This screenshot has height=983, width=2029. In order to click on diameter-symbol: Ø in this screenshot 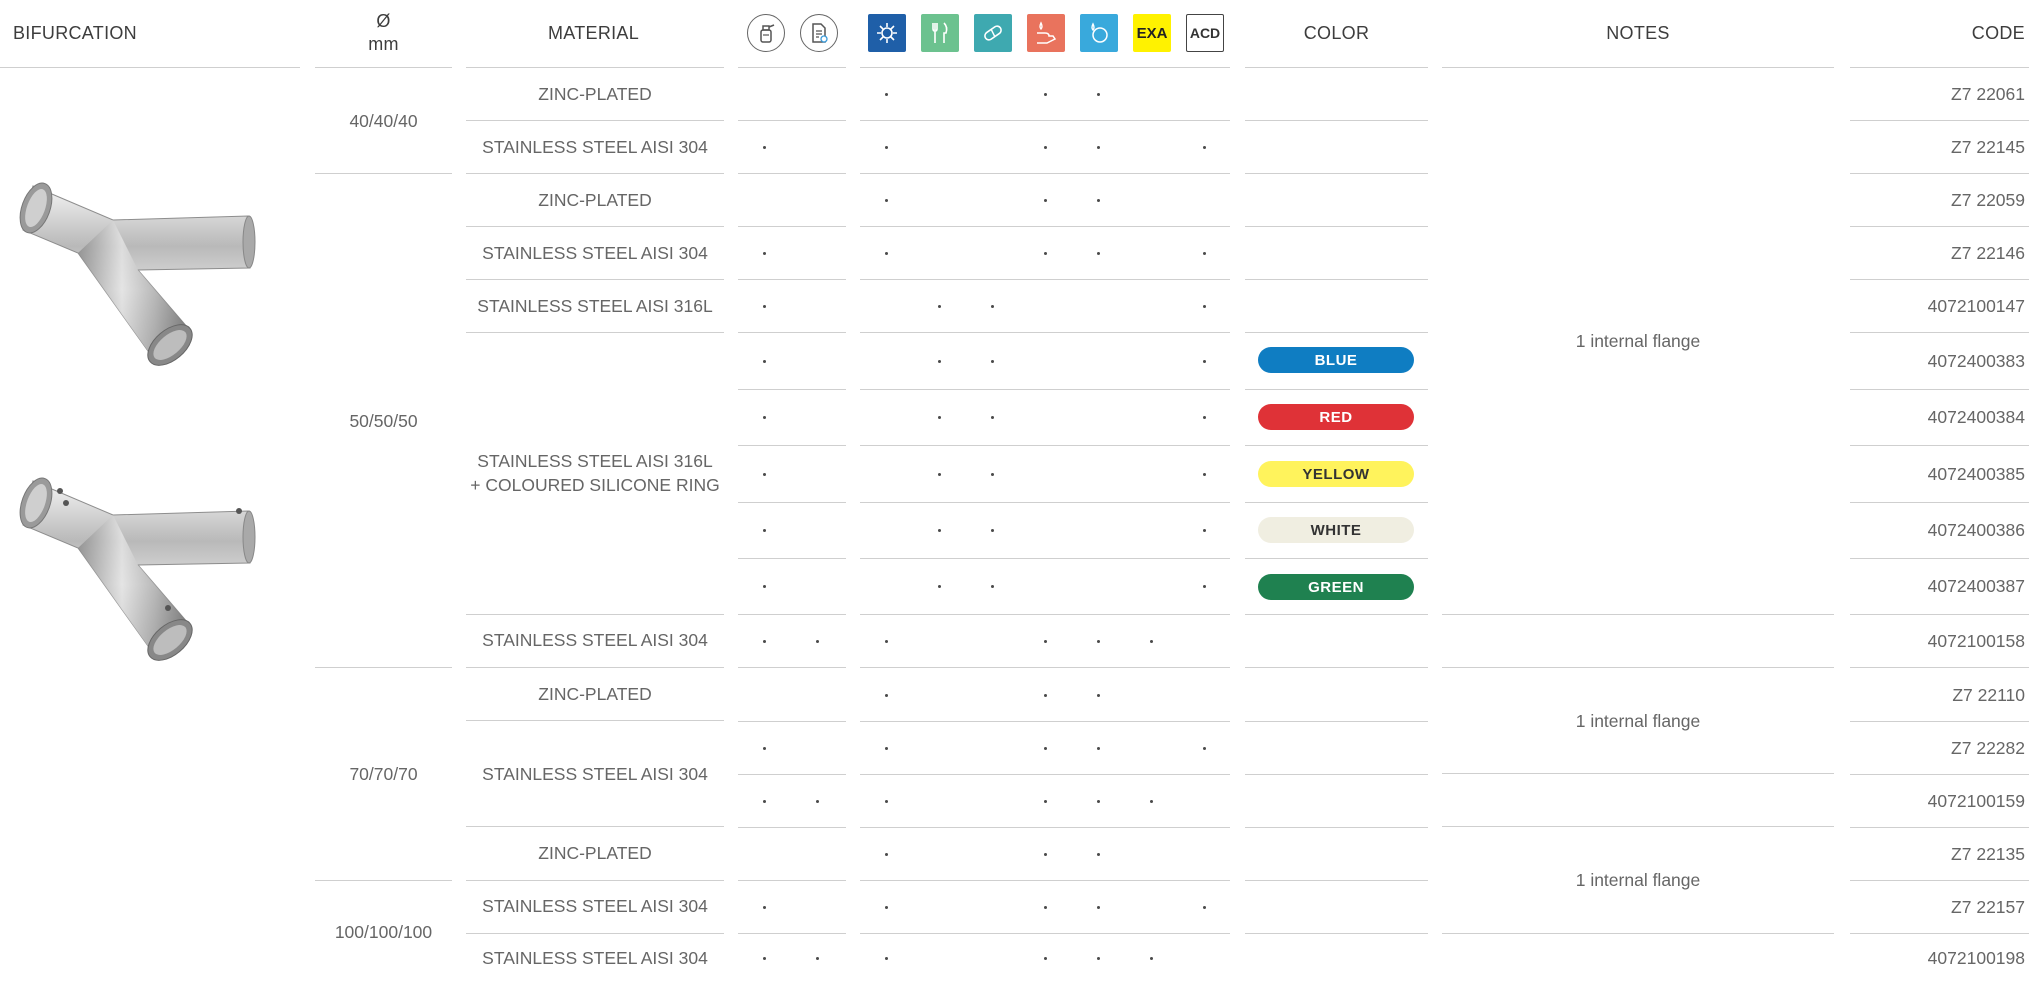, I will do `click(383, 21)`.